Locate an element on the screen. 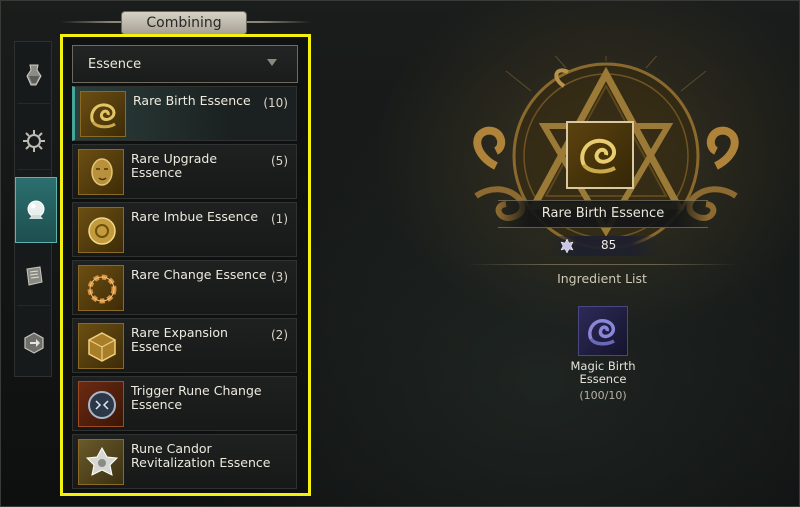 The height and width of the screenshot is (507, 800). orb-icon is located at coordinates (36, 209).